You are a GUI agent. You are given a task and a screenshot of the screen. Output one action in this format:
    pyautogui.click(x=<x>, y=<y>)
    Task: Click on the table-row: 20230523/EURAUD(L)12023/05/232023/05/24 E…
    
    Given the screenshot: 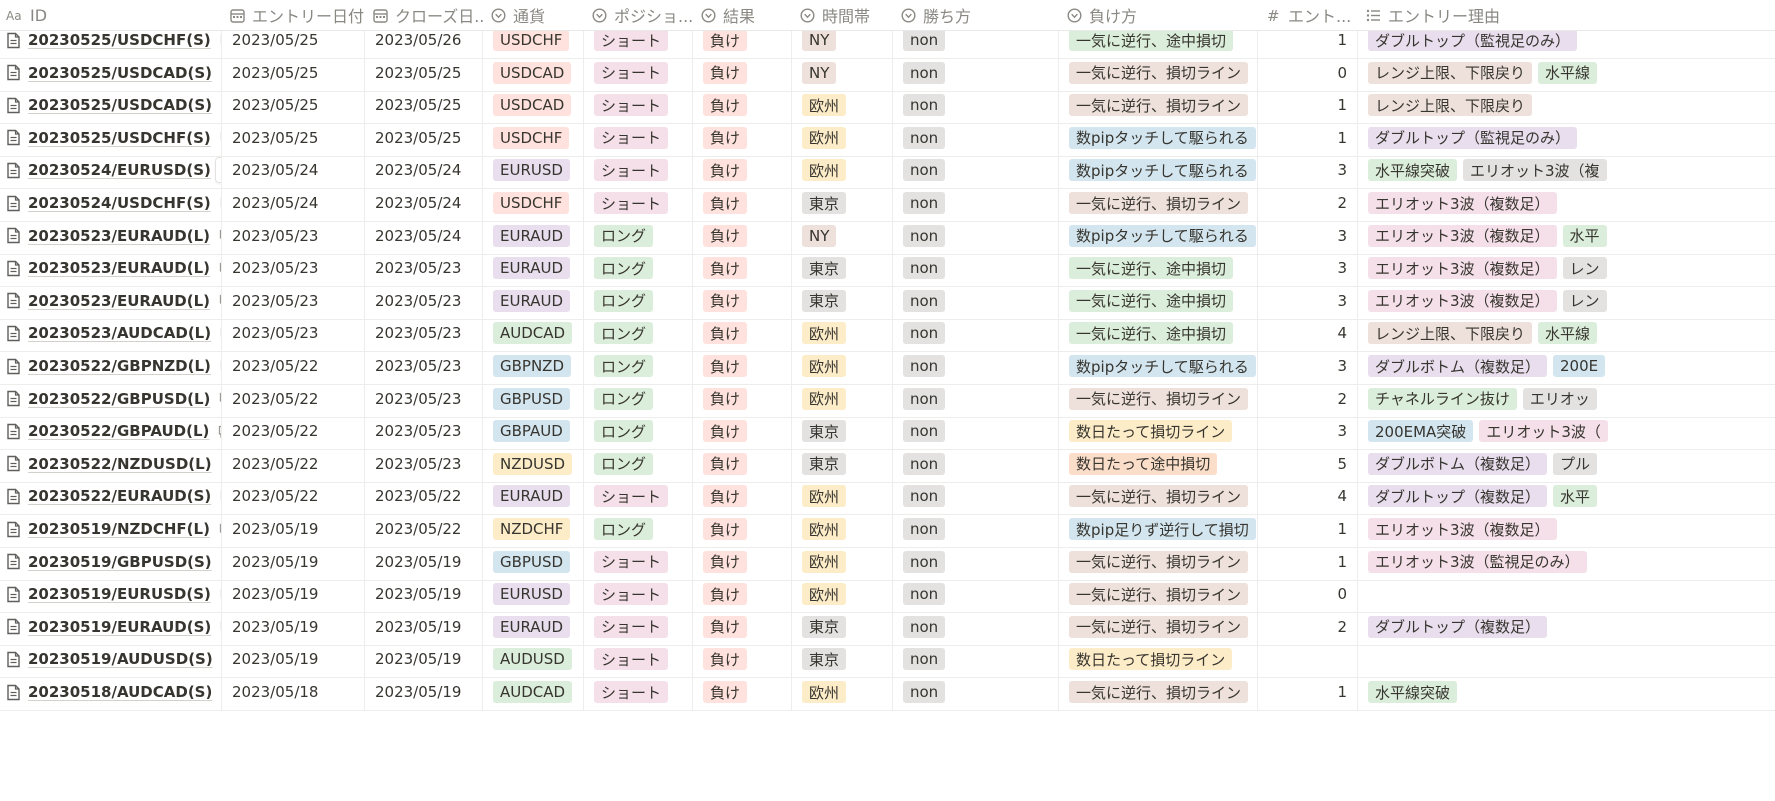 What is the action you would take?
    pyautogui.click(x=887, y=236)
    